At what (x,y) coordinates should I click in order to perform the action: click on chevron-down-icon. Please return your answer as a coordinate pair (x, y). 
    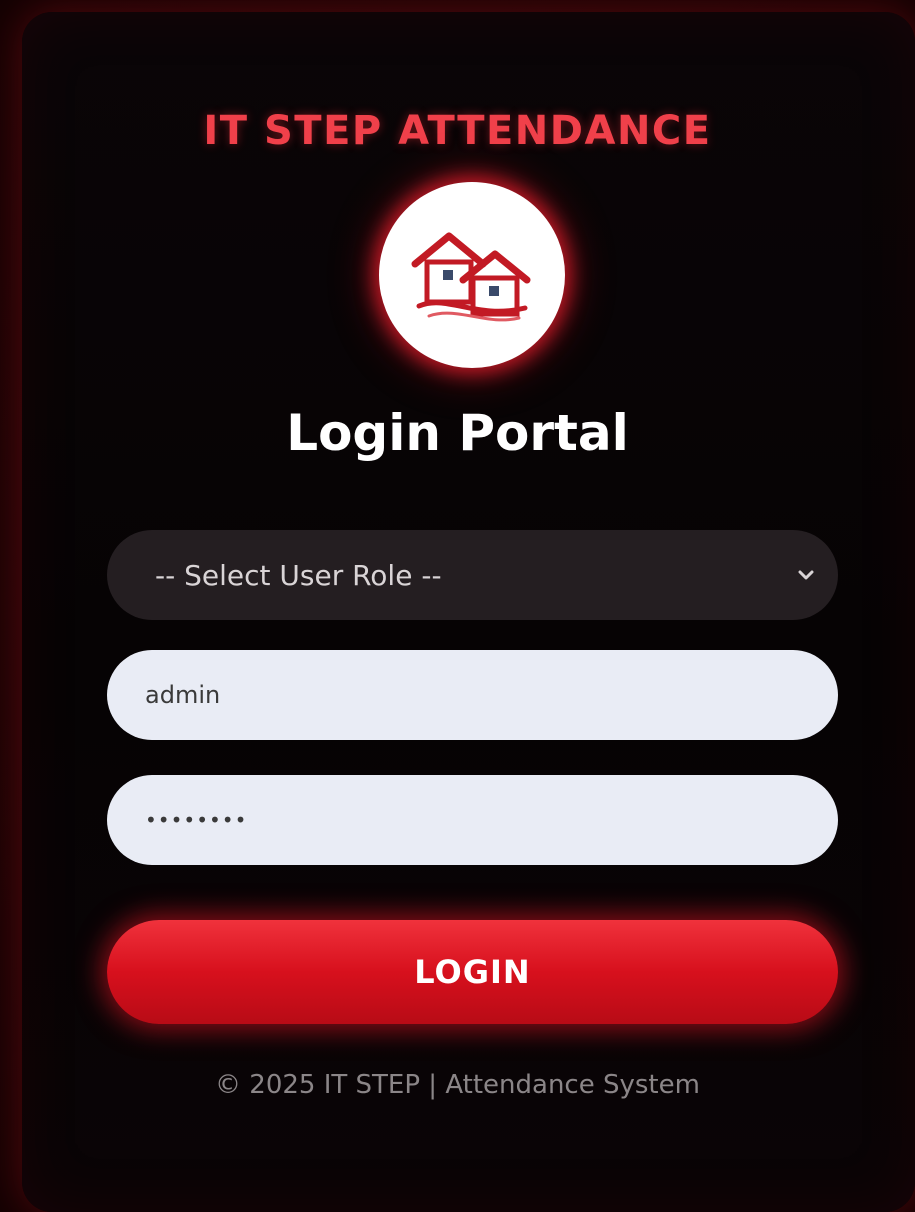
    Looking at the image, I should click on (806, 575).